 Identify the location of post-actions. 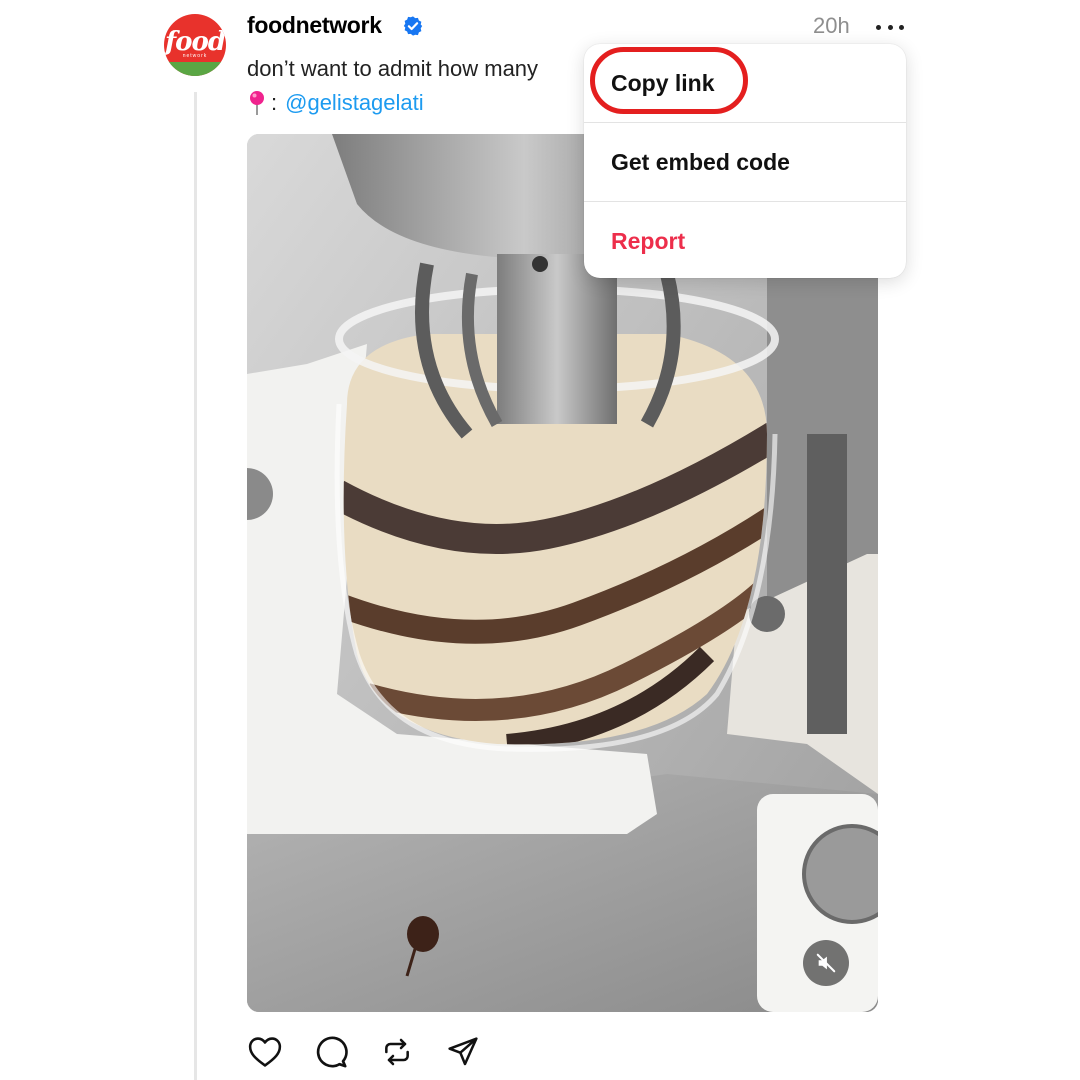
(364, 1052).